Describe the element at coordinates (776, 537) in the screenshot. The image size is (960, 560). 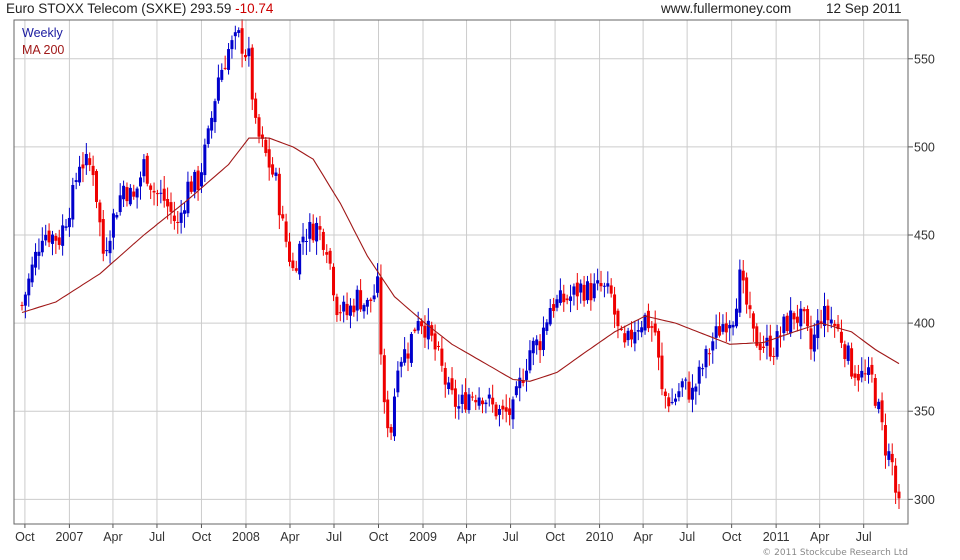
I see `x-tick-label: 2011` at that location.